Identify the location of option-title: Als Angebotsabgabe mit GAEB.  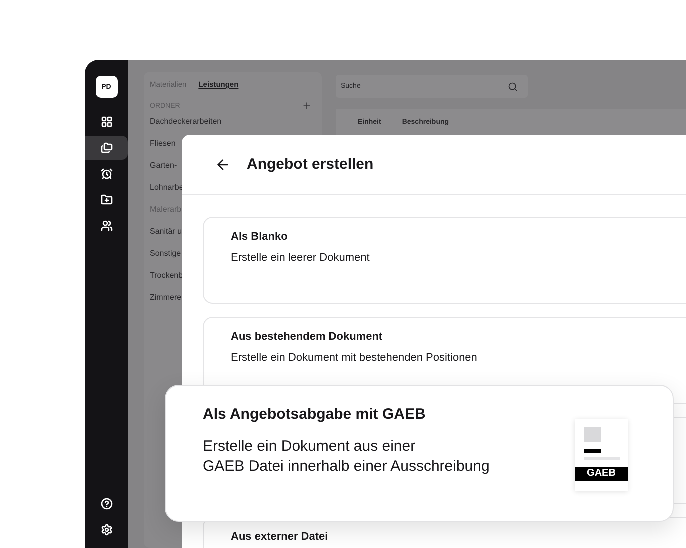
(315, 414).